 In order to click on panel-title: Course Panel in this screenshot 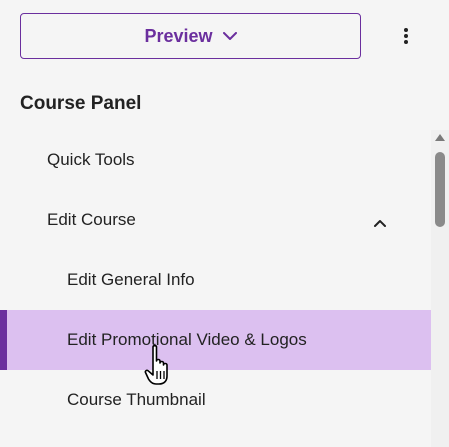, I will do `click(81, 103)`.